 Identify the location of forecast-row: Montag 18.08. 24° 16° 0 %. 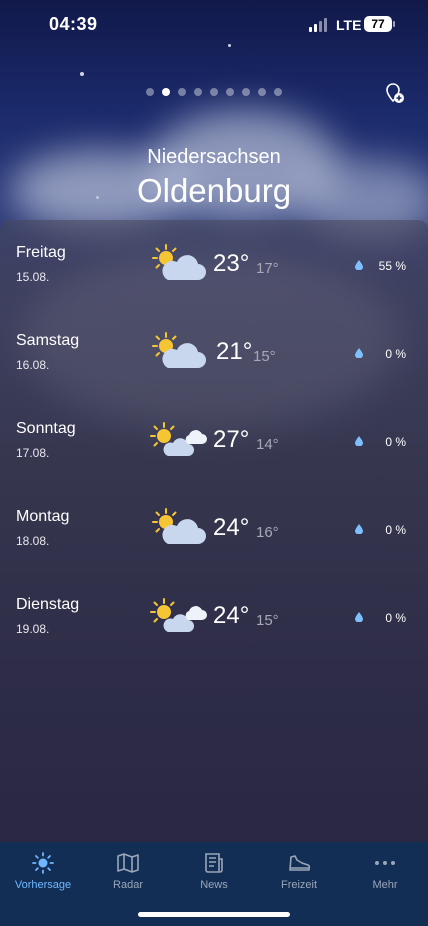
(214, 521).